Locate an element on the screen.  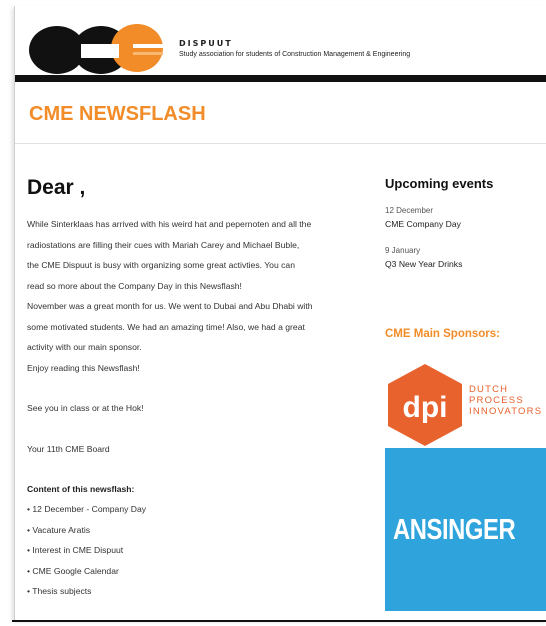
footer-bar is located at coordinates (279, 621).